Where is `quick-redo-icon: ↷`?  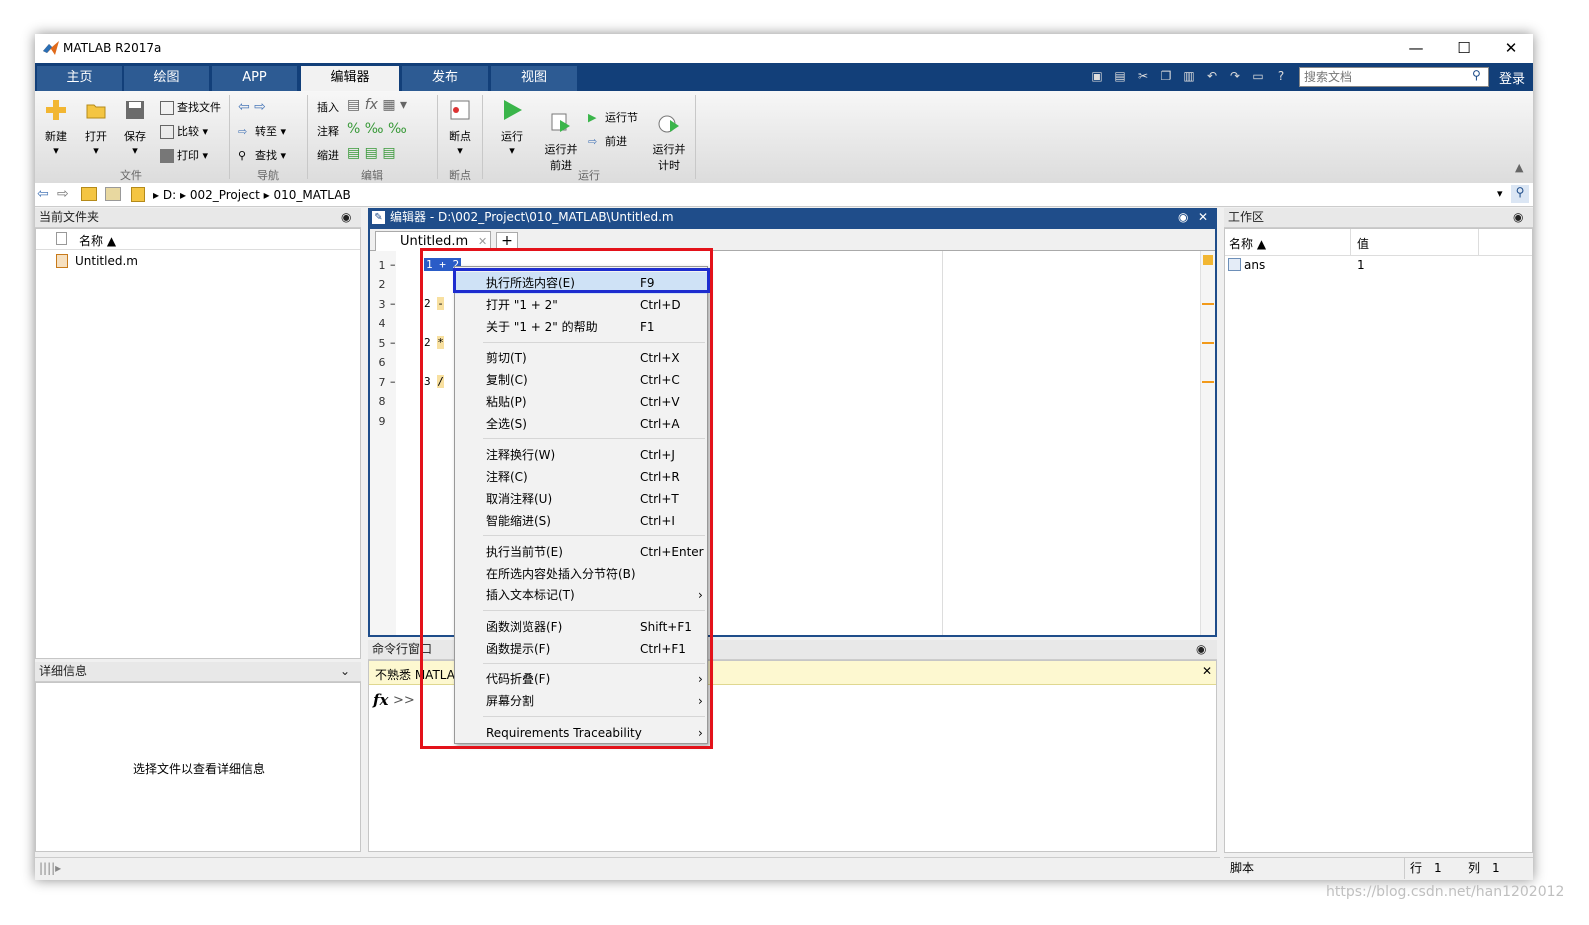 quick-redo-icon: ↷ is located at coordinates (1235, 76).